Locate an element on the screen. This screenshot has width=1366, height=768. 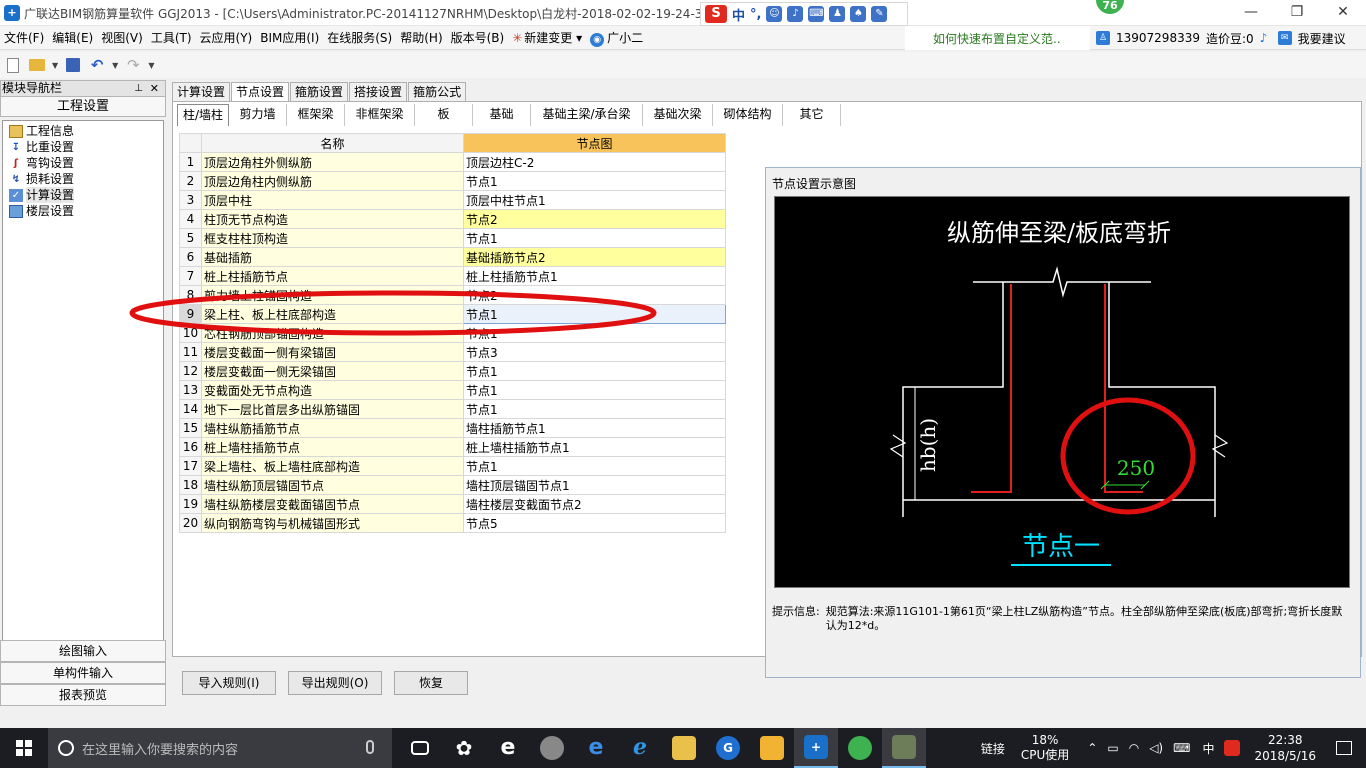
taskbar-app-ie: ℯ is located at coordinates (640, 748).